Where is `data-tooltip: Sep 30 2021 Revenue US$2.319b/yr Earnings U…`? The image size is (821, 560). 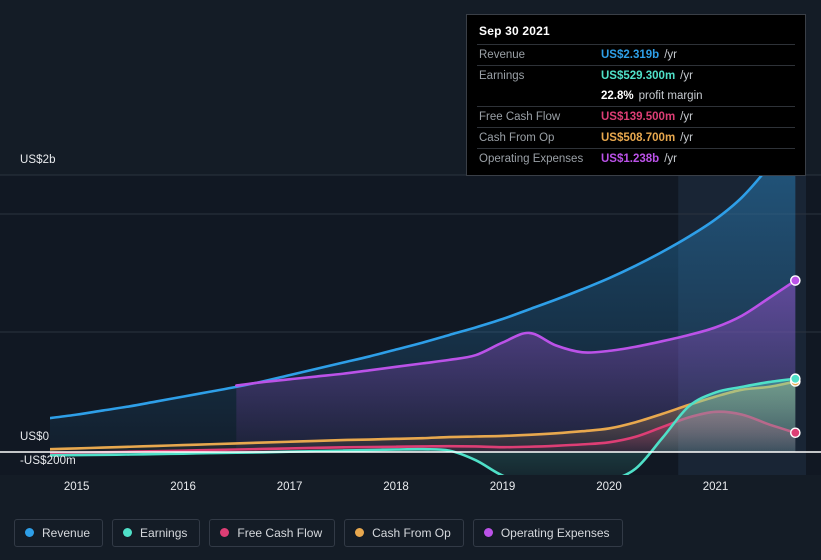
data-tooltip: Sep 30 2021 Revenue US$2.319b/yr Earnings U… is located at coordinates (636, 95).